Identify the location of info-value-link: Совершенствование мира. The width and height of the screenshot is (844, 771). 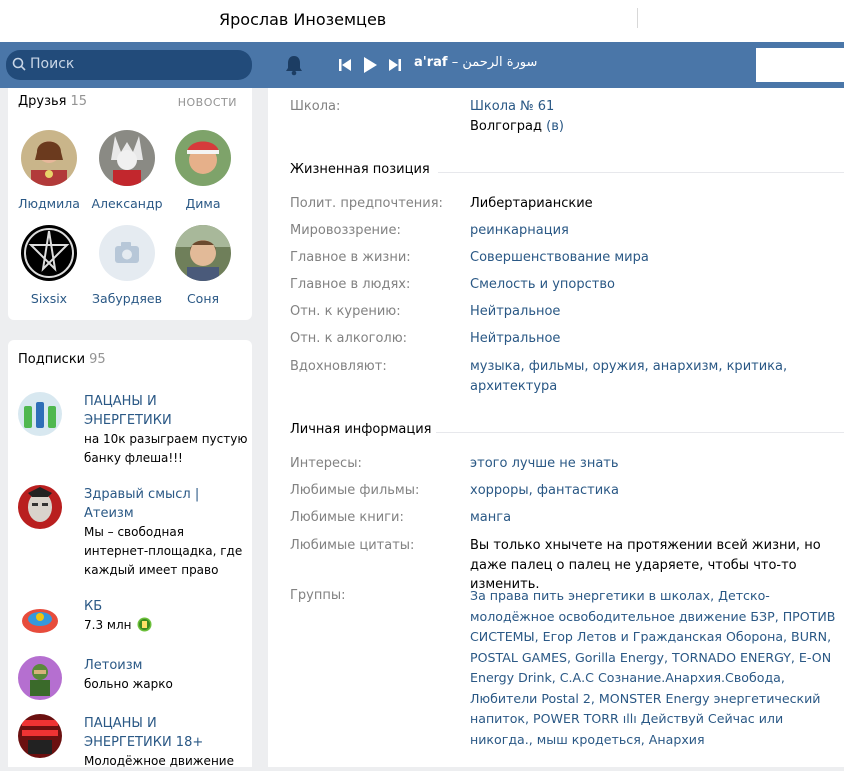
(657, 258).